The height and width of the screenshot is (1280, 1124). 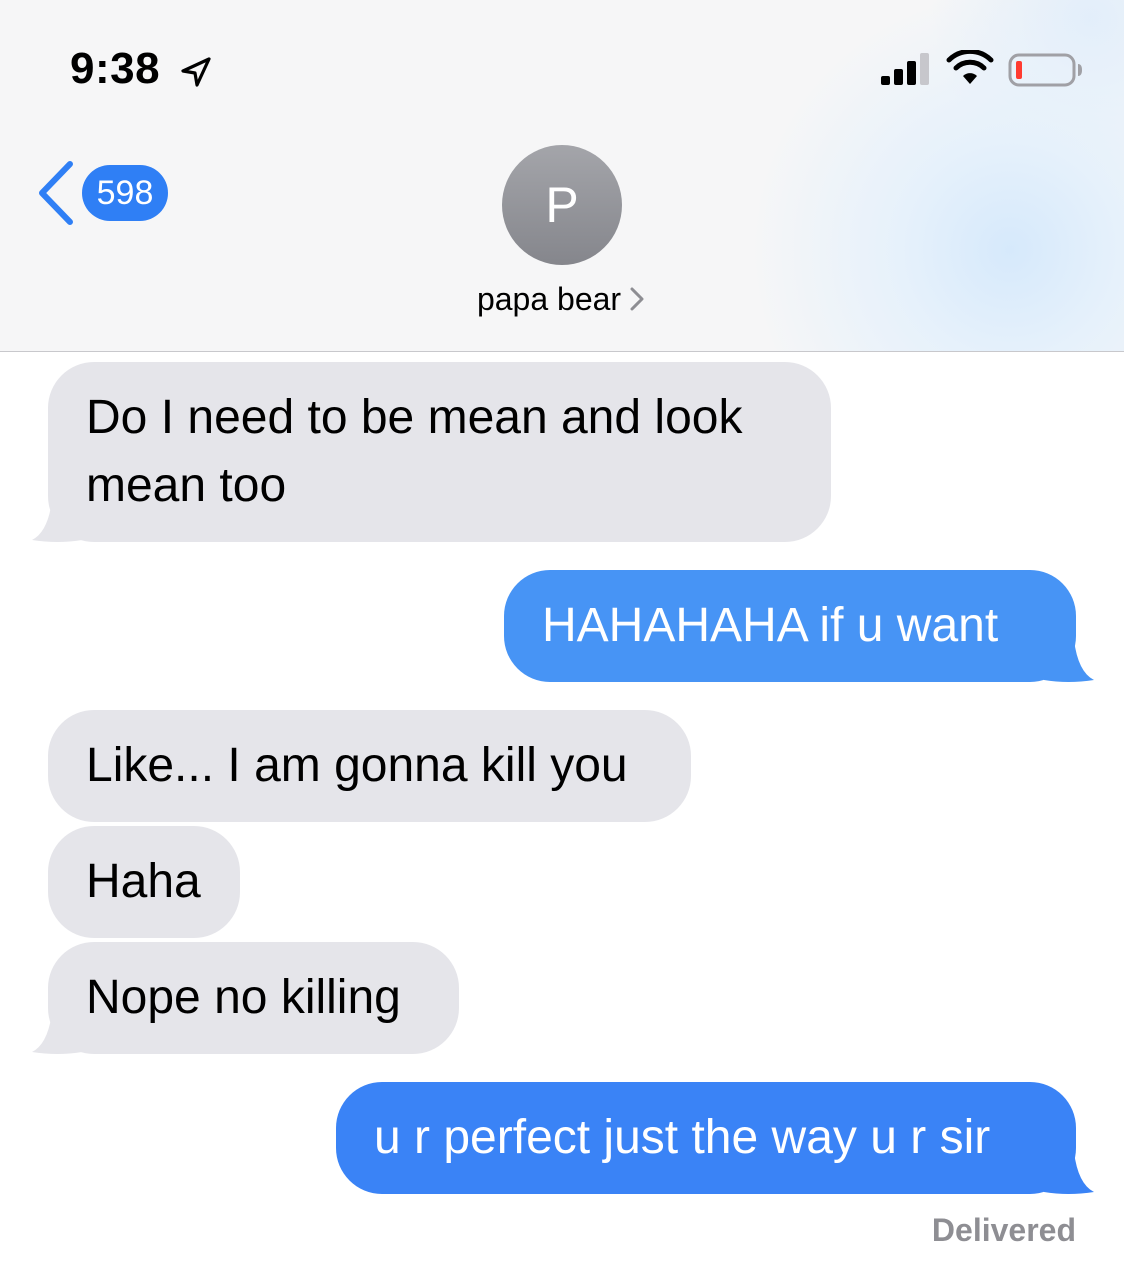 What do you see at coordinates (186, 485) in the screenshot?
I see `message-line: mean too` at bounding box center [186, 485].